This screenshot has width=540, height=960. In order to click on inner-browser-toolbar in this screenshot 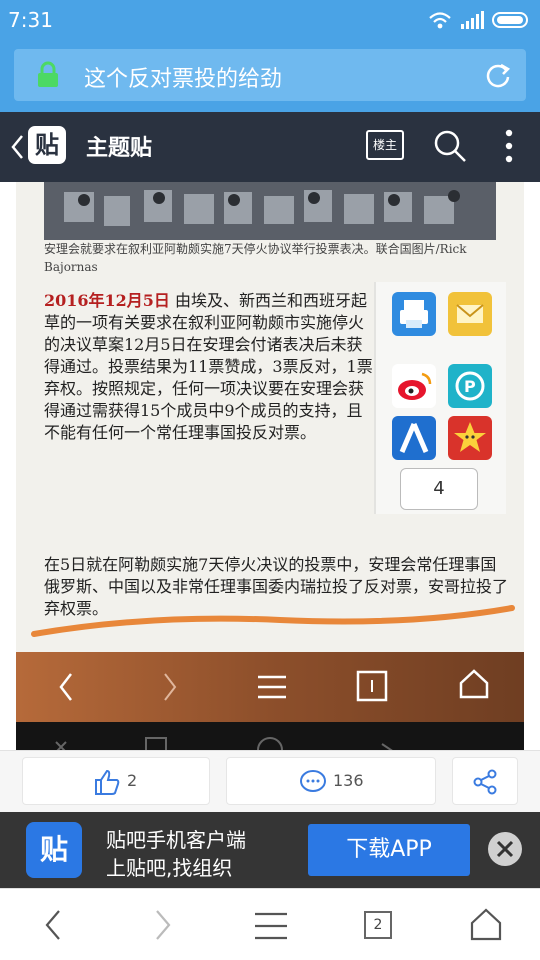, I will do `click(270, 687)`.